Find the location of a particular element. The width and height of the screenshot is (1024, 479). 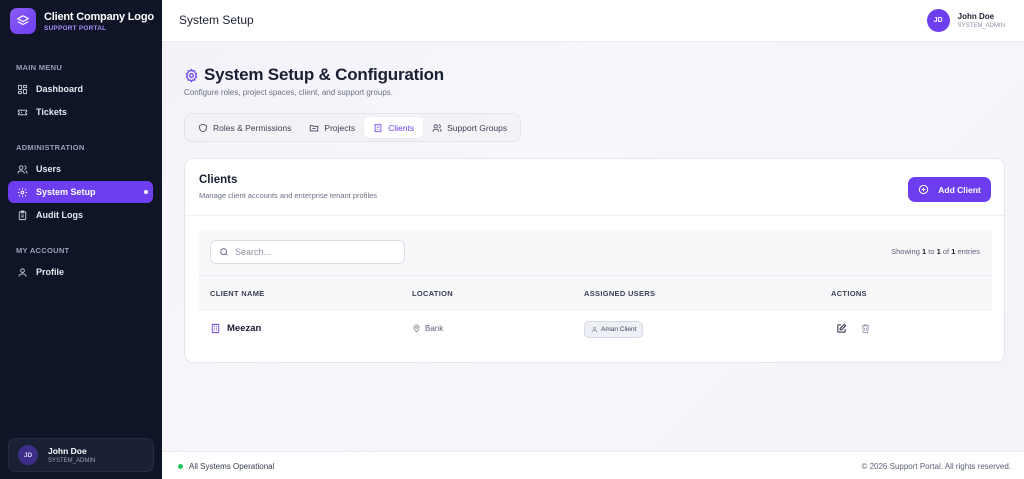

client-name-cell: Meezan is located at coordinates (235, 328).